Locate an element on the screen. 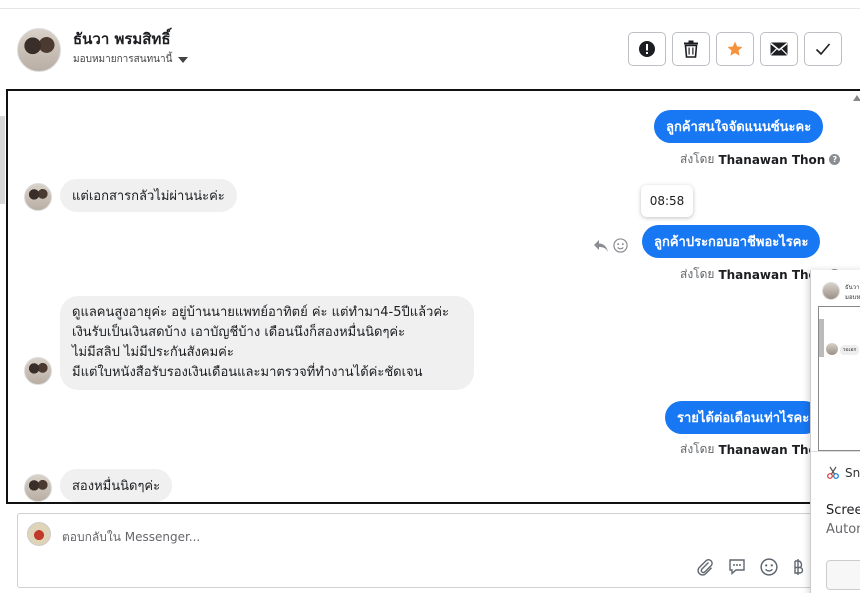 The width and height of the screenshot is (860, 593). preview-assign-text: มอบห is located at coordinates (852, 297).